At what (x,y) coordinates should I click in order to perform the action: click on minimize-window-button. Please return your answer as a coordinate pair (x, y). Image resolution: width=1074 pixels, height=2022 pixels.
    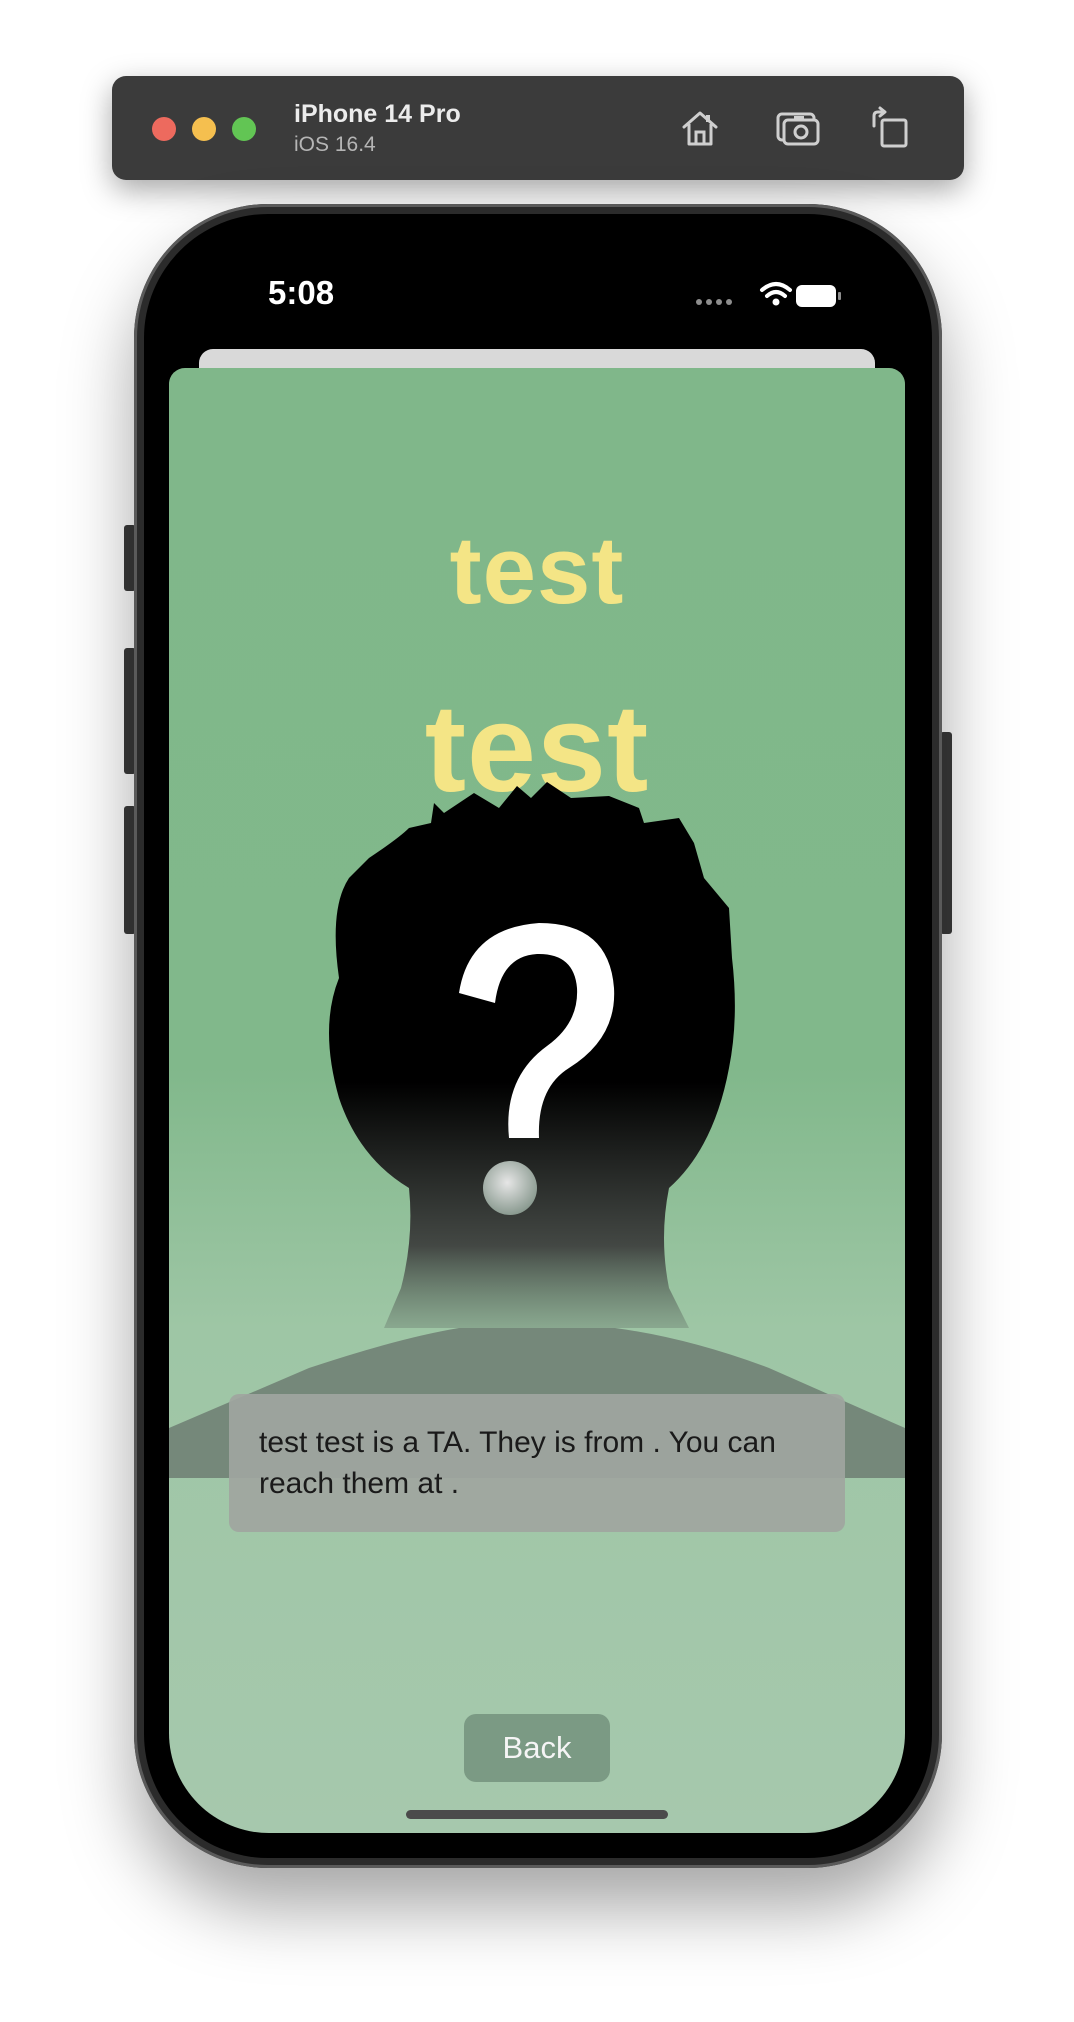
    Looking at the image, I should click on (204, 129).